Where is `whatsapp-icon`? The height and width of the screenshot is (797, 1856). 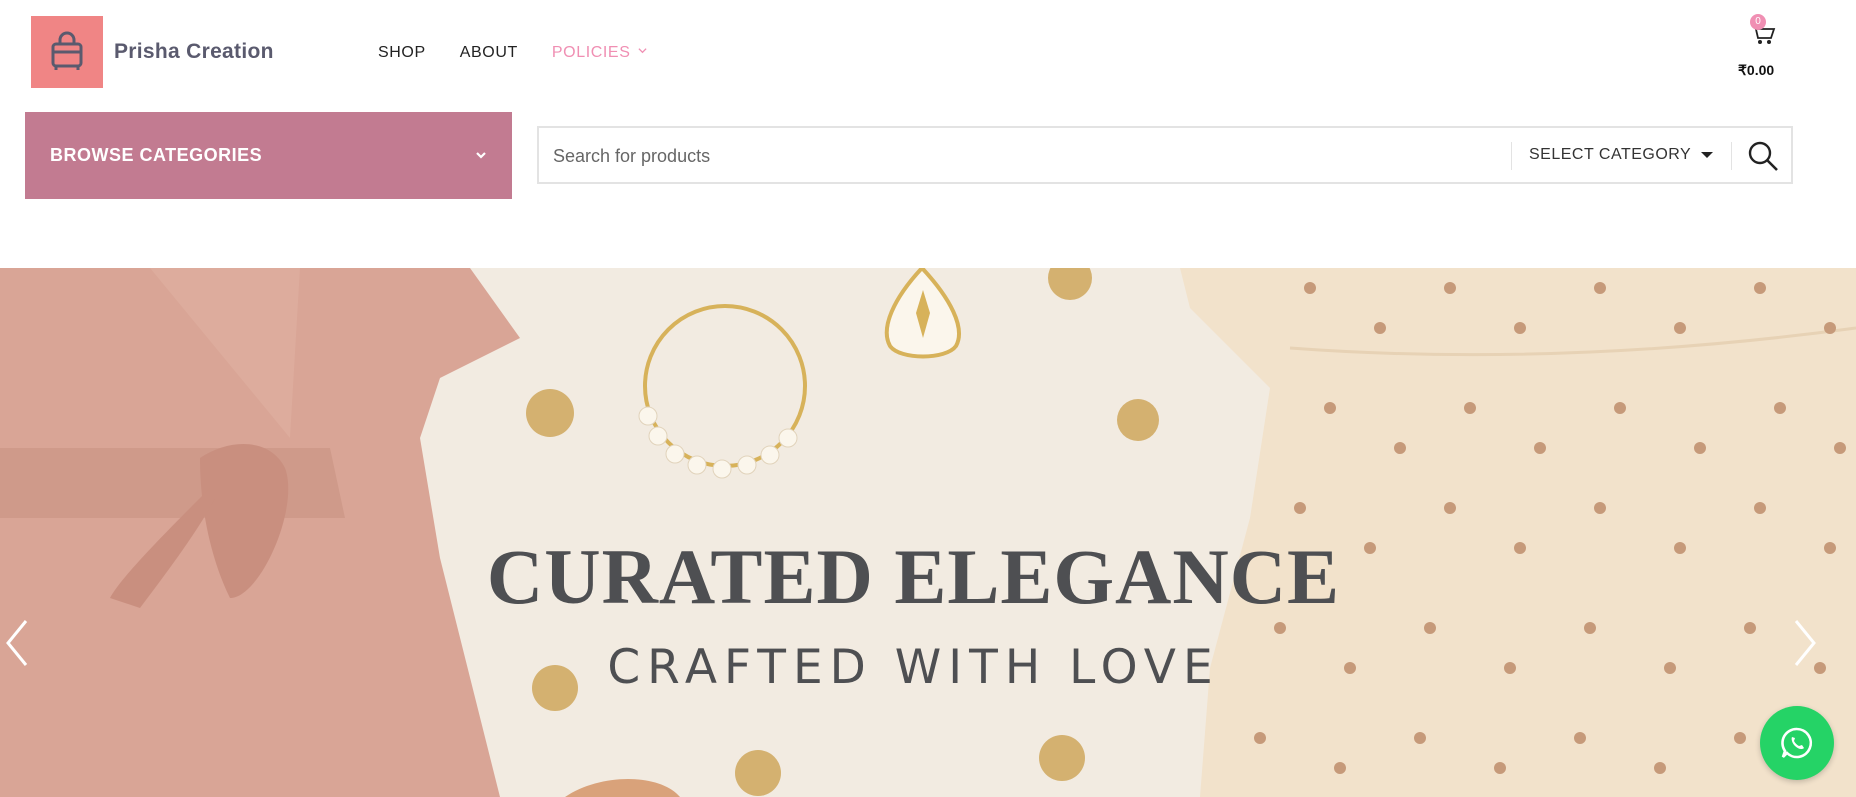 whatsapp-icon is located at coordinates (1797, 743).